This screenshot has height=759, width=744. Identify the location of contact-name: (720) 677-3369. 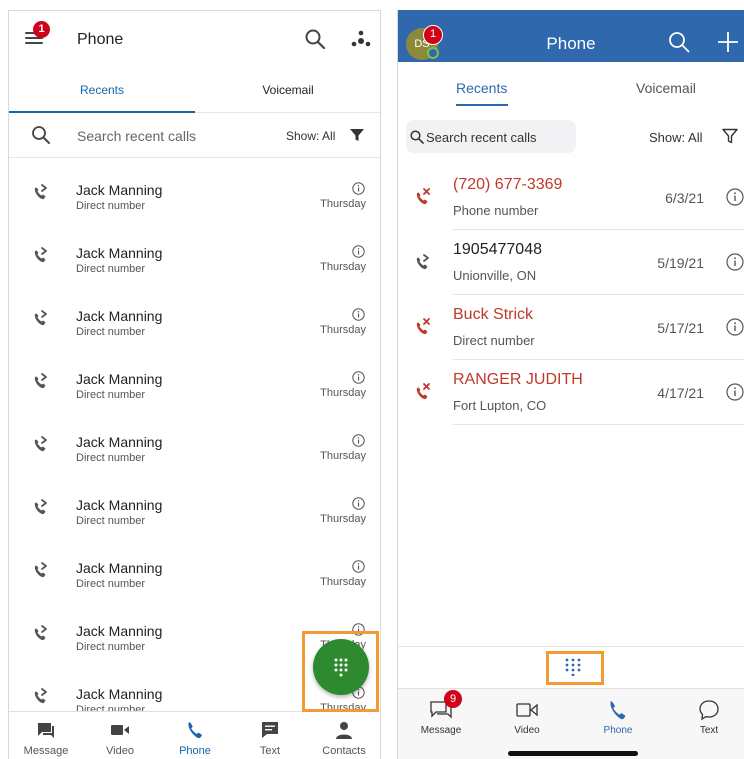
(508, 184).